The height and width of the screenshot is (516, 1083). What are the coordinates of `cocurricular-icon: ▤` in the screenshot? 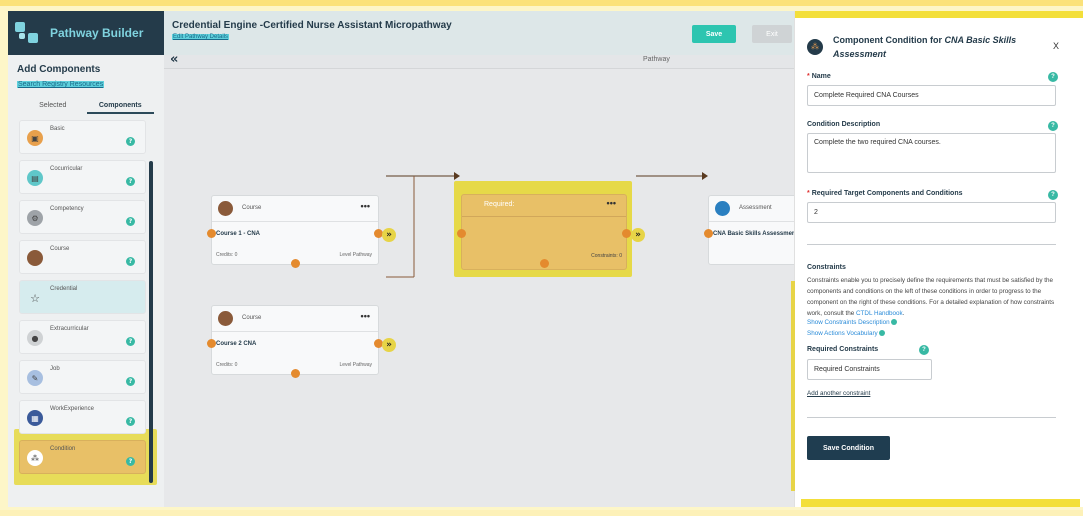 It's located at (35, 178).